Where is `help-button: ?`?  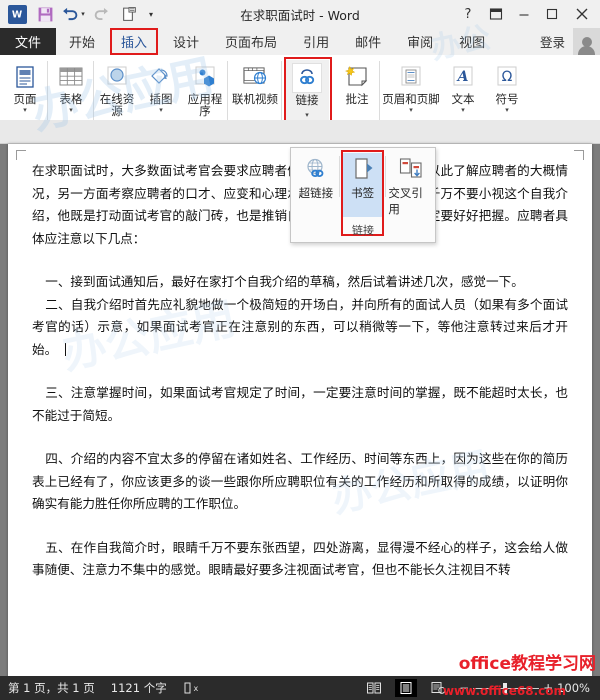 help-button: ? is located at coordinates (468, 14).